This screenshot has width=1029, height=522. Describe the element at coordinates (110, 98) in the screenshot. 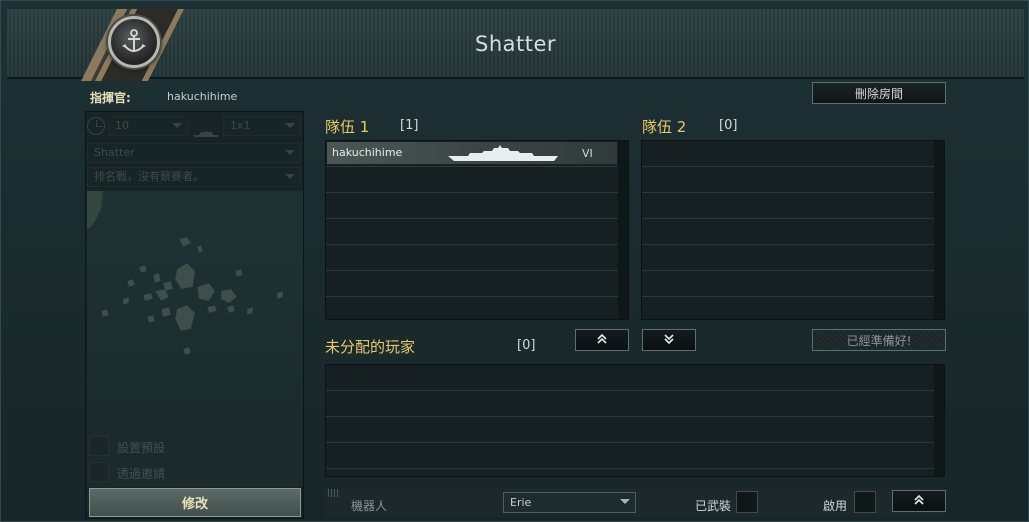

I see `commander-label: 指揮官:` at that location.